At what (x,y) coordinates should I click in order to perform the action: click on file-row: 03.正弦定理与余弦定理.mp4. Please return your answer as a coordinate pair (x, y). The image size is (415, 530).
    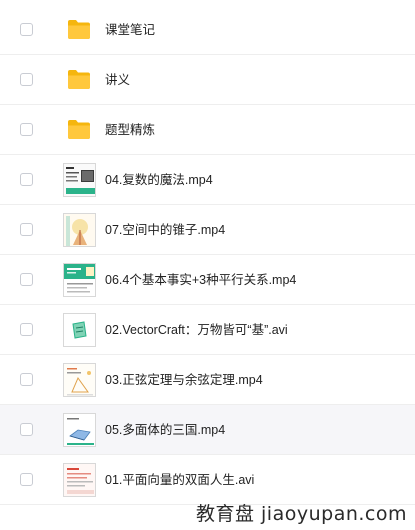
    Looking at the image, I should click on (207, 380).